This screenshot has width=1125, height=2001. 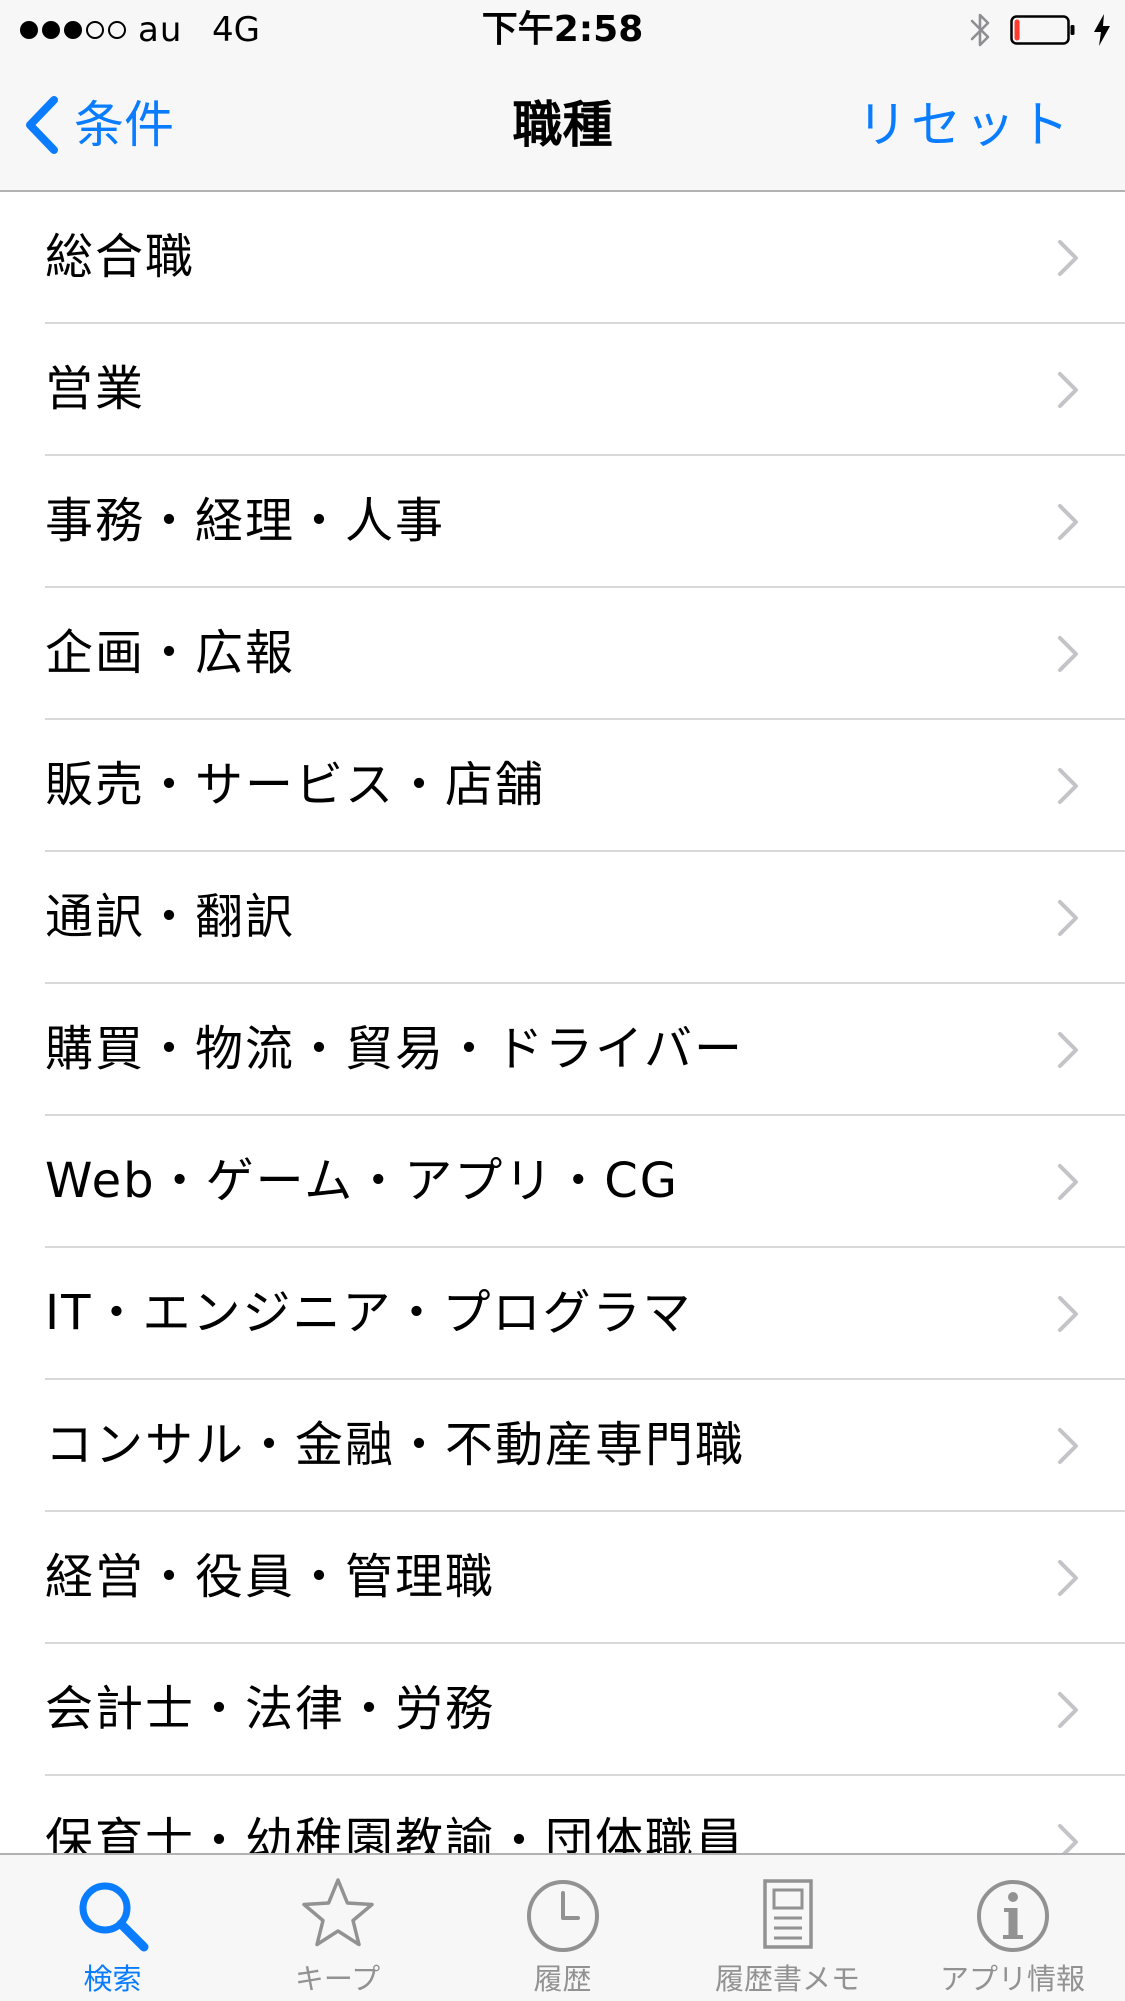 I want to click on list-item: 経営・役員・管理職, so click(x=562, y=1578).